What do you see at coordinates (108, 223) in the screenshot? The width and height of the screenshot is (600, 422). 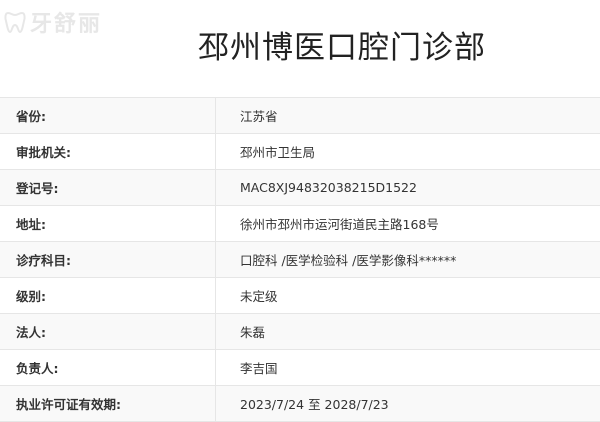 I see `row-label: 地址:` at bounding box center [108, 223].